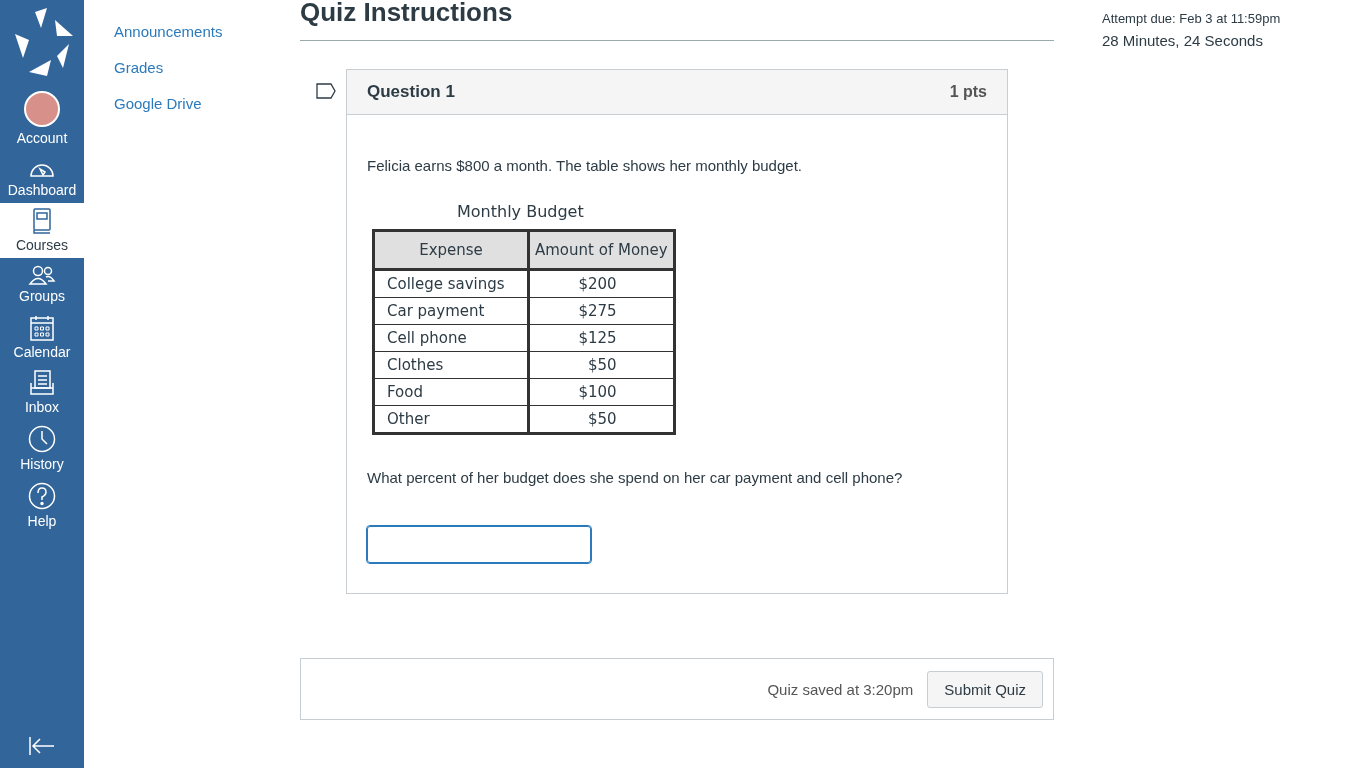  What do you see at coordinates (42, 274) in the screenshot?
I see `people-icon` at bounding box center [42, 274].